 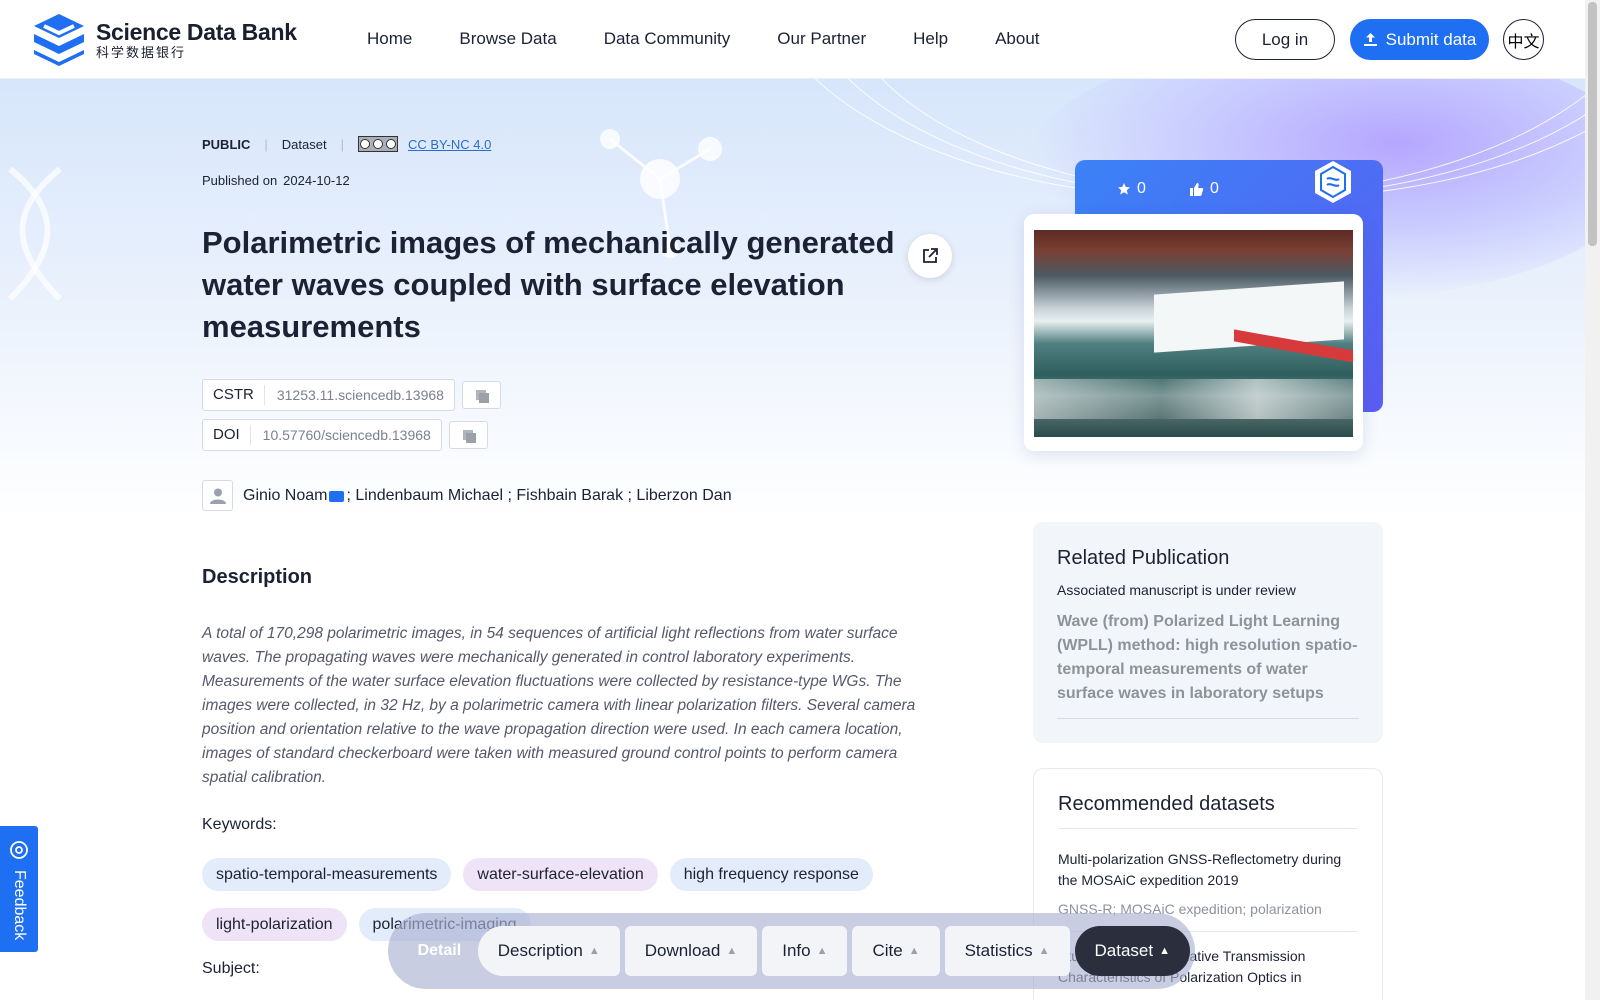 I want to click on dataset-preview-image, so click(x=1193, y=333).